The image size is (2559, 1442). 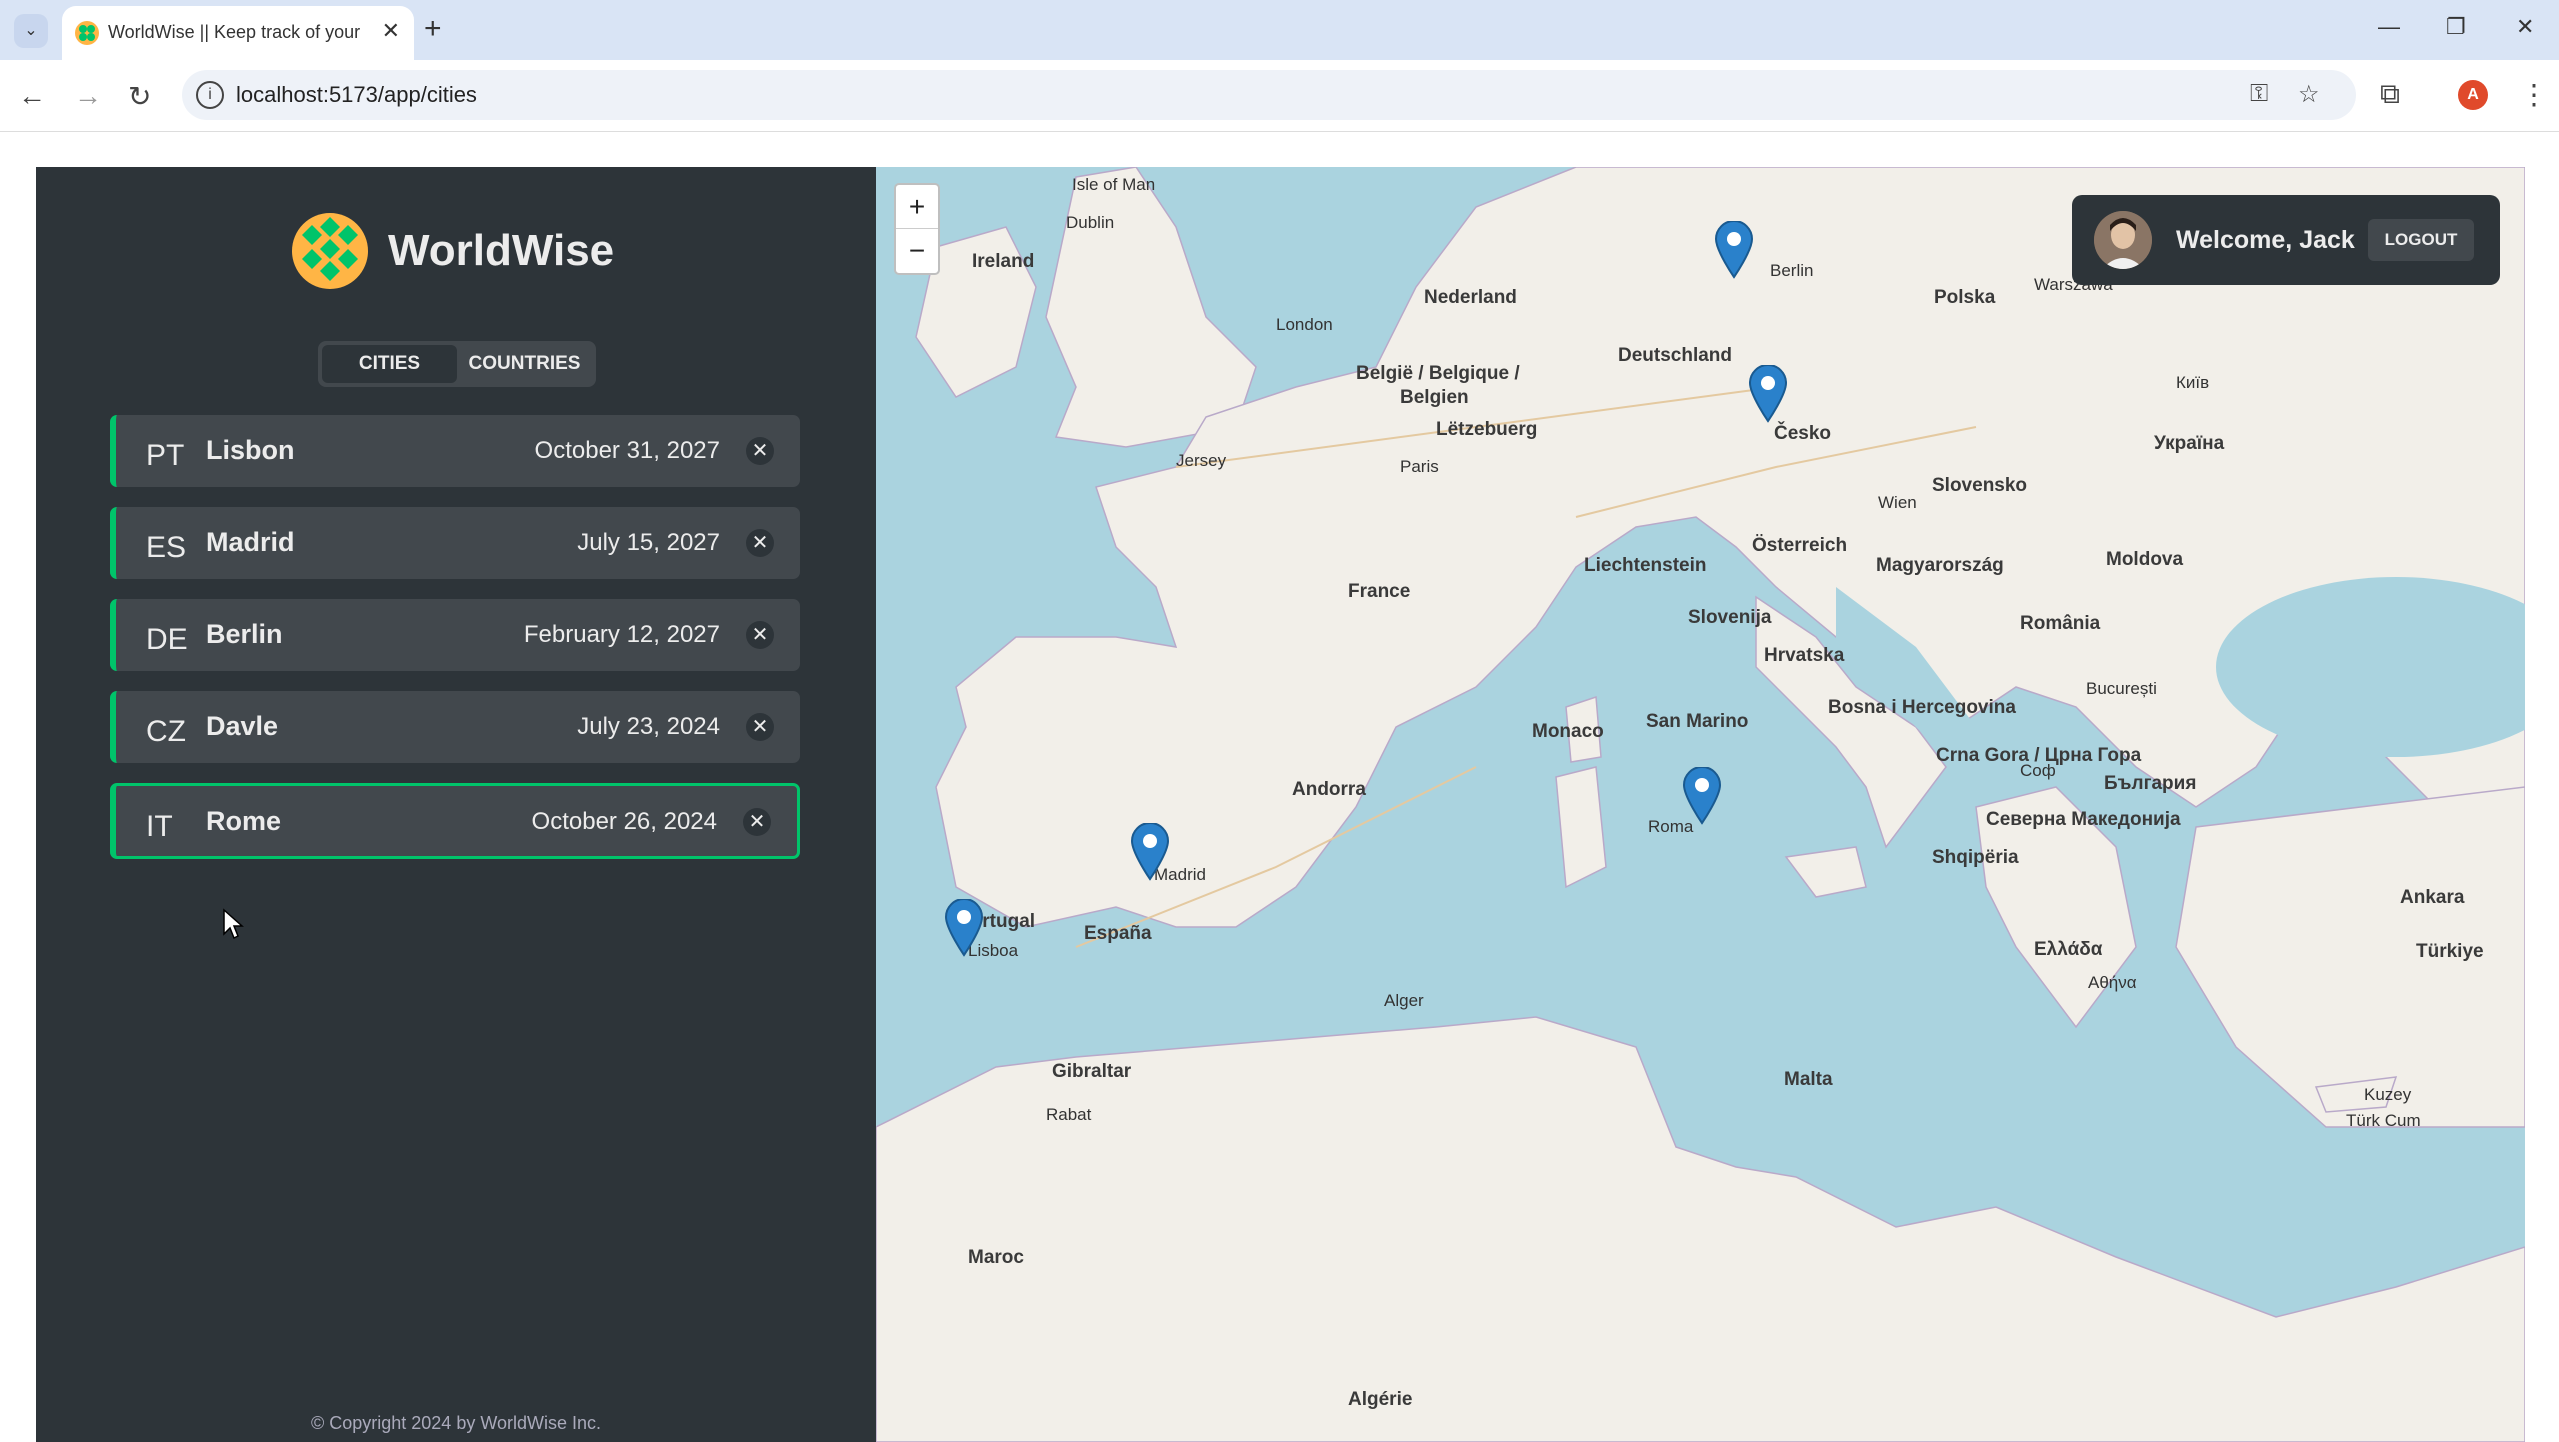 What do you see at coordinates (166, 731) in the screenshot?
I see `country-code: CZ` at bounding box center [166, 731].